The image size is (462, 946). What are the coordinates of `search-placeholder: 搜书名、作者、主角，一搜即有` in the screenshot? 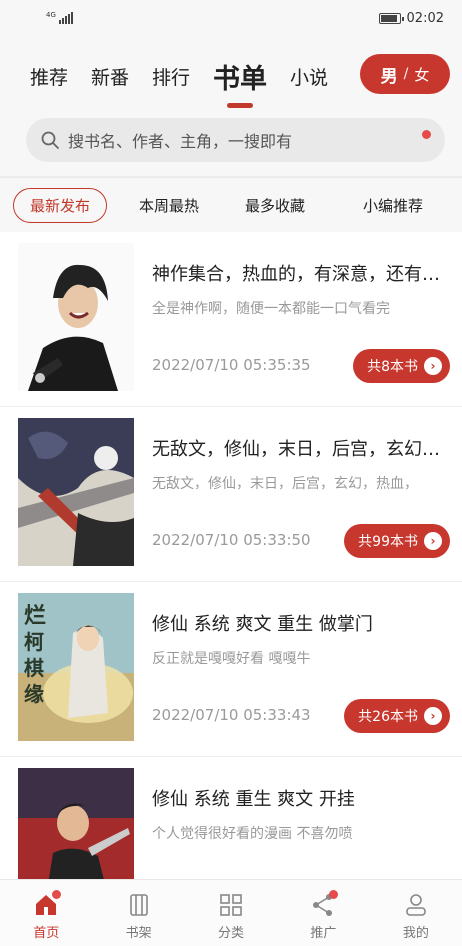 It's located at (180, 141).